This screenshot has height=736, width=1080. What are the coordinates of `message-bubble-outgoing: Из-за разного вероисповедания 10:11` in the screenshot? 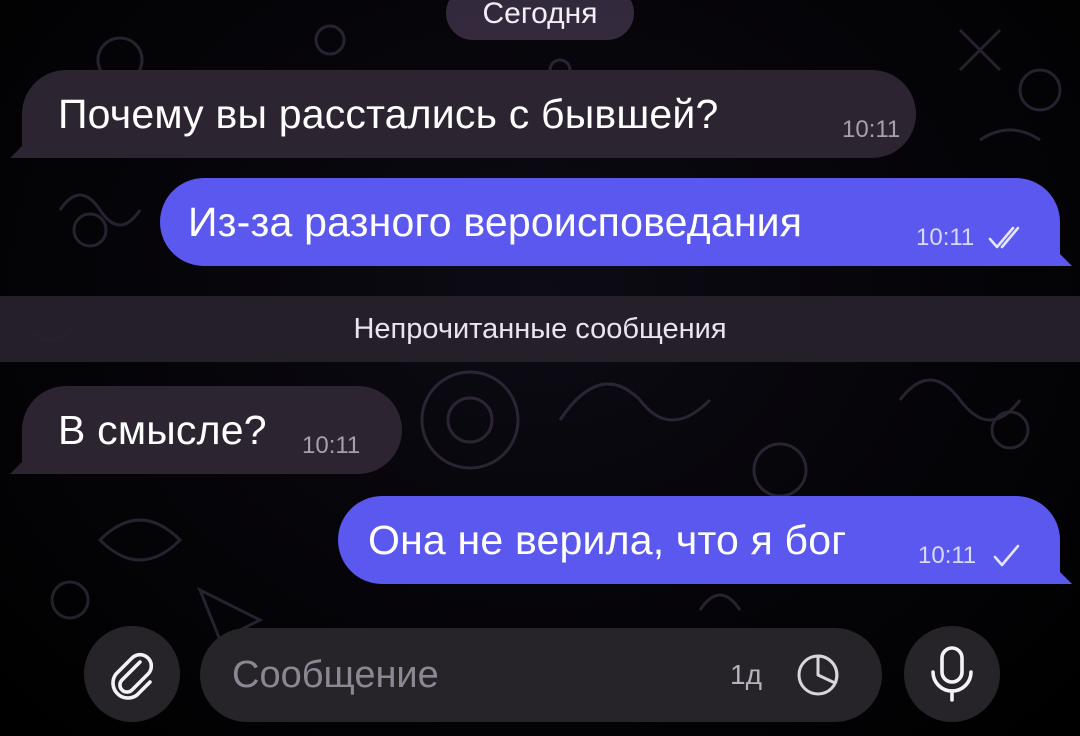 It's located at (616, 222).